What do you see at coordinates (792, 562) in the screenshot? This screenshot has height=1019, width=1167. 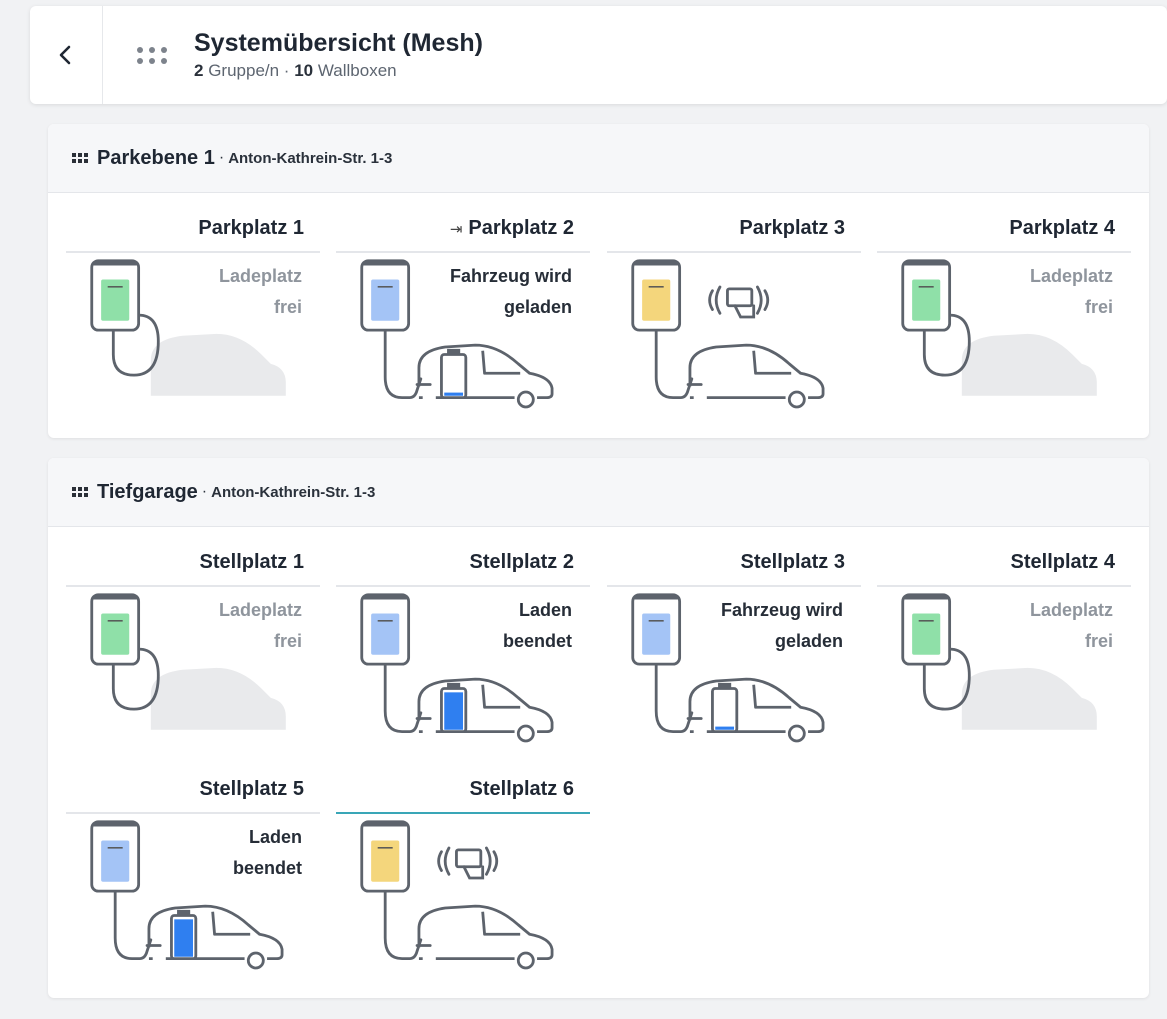 I see `tile-title: Stellplatz 3` at bounding box center [792, 562].